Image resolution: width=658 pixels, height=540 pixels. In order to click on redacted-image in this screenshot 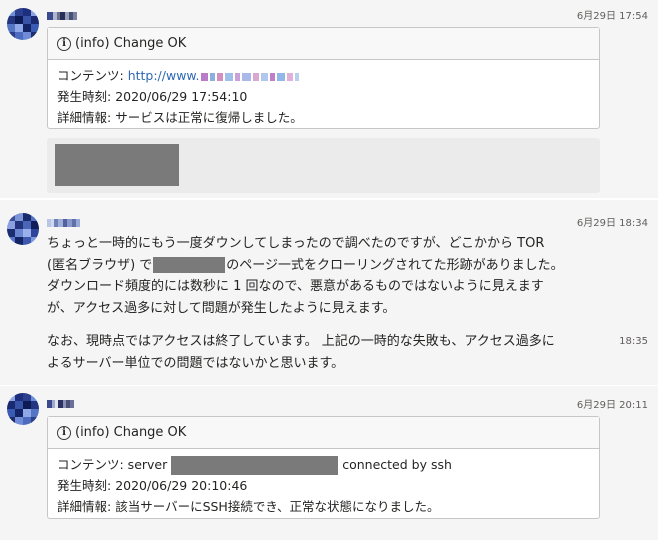, I will do `click(117, 165)`.